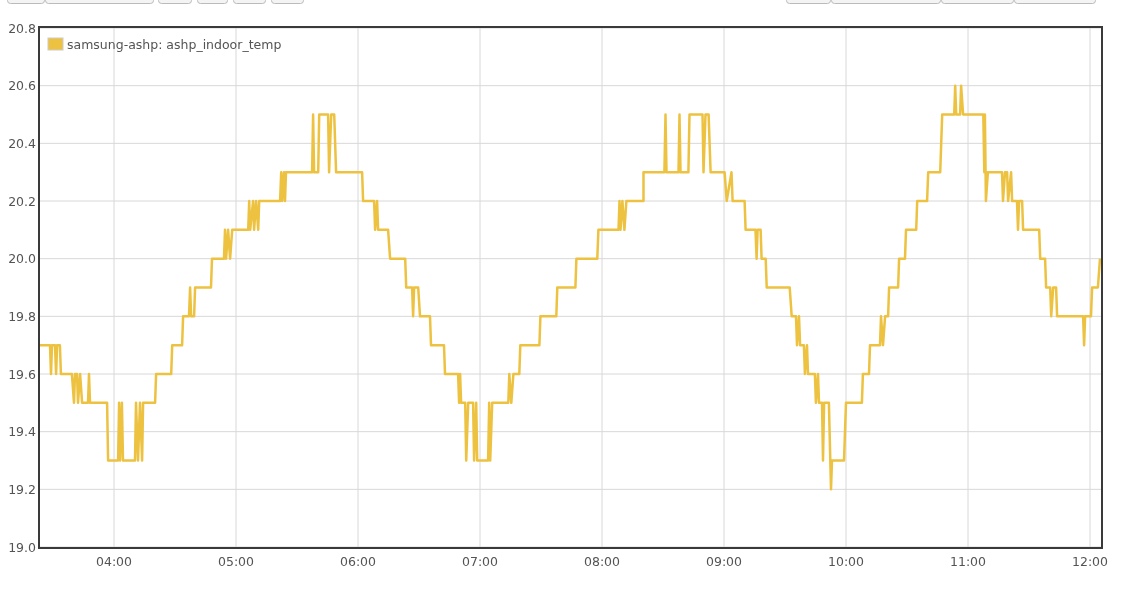  What do you see at coordinates (846, 561) in the screenshot?
I see `x-tick-label: 10:00` at bounding box center [846, 561].